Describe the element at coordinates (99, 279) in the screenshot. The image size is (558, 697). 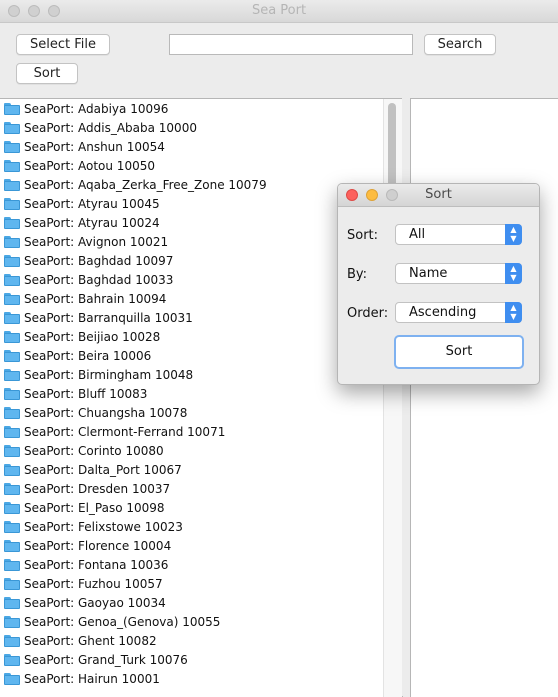
I see `tree-item-label: SeaPort: Baghdad 10033` at that location.